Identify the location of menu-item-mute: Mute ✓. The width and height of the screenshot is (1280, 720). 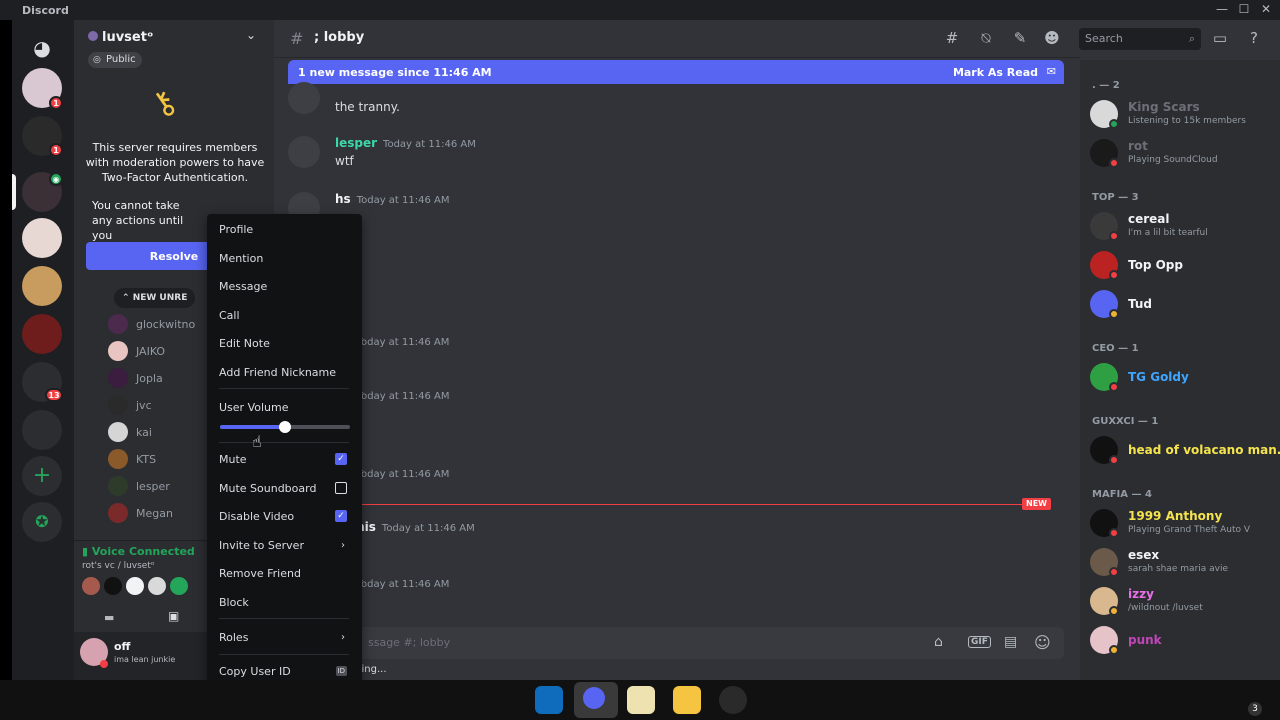
(284, 459).